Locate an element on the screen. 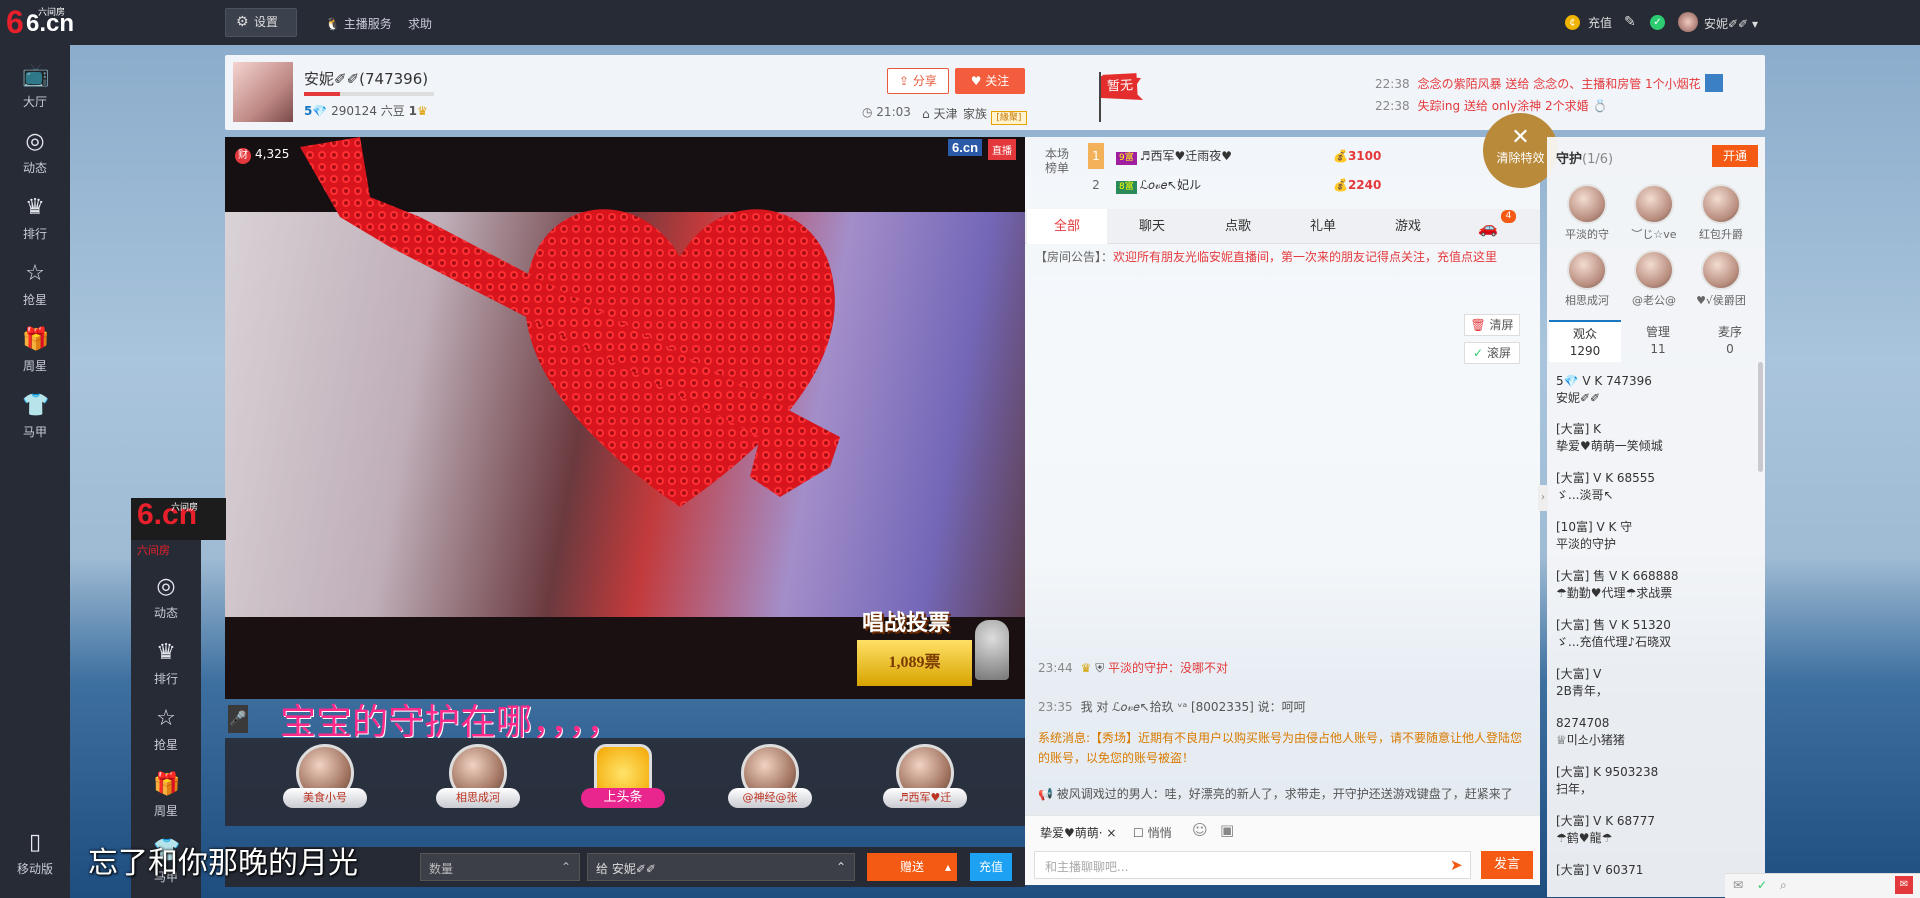 The width and height of the screenshot is (1920, 898). crown-badge-icon: ♛ is located at coordinates (422, 111).